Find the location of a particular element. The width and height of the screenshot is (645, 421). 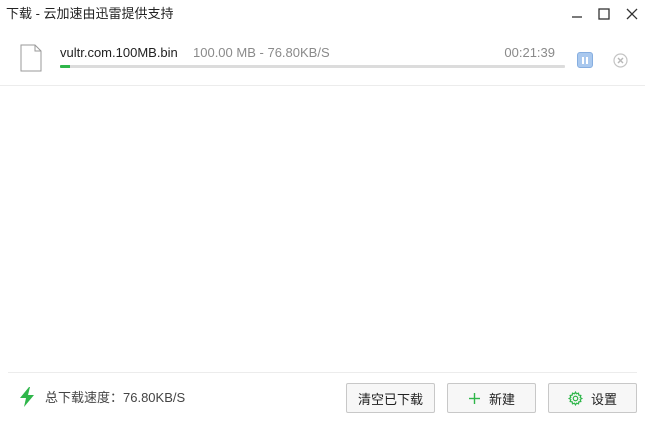

file-size: 100.00 MB is located at coordinates (224, 52).